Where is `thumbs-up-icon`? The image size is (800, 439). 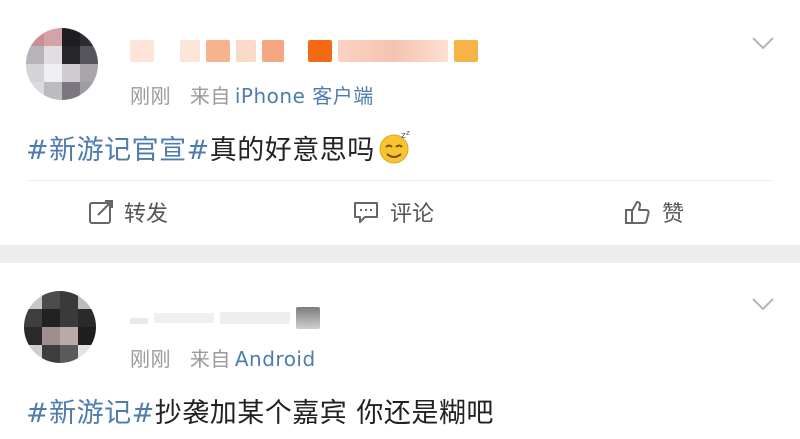 thumbs-up-icon is located at coordinates (637, 212).